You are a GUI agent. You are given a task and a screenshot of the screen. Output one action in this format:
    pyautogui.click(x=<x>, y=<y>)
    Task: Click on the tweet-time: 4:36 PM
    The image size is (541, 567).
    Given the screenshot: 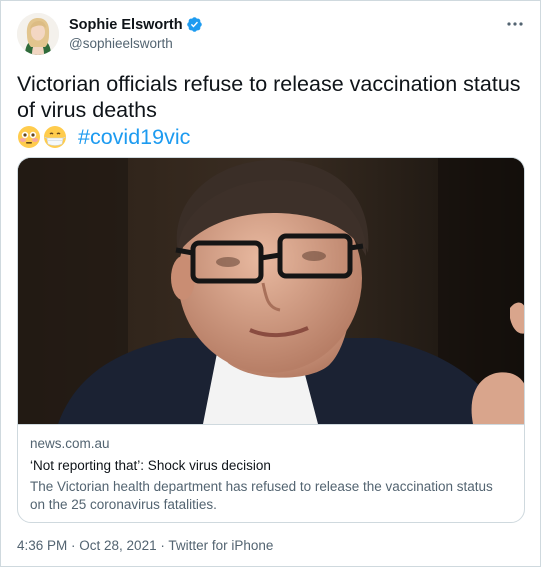 What is the action you would take?
    pyautogui.click(x=42, y=545)
    